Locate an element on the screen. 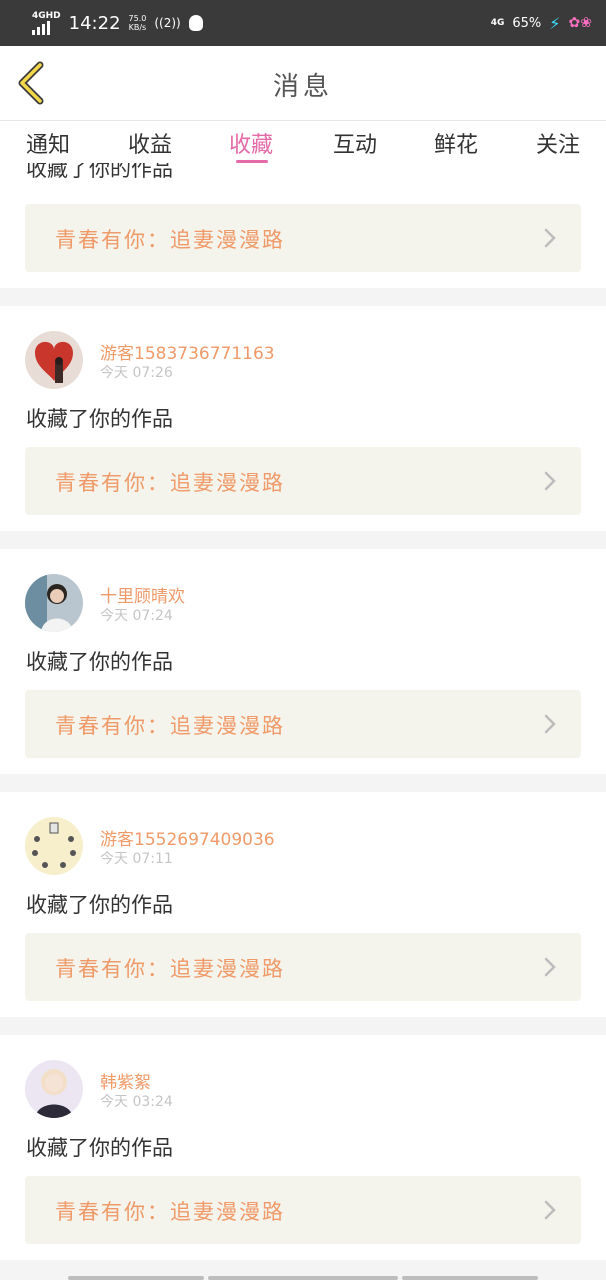  signal-icon is located at coordinates (46, 27).